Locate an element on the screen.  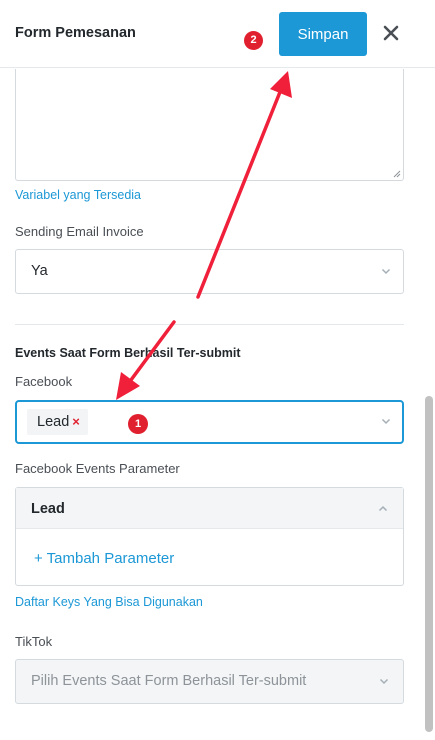
email-invoice-label: Sending Email Invoice is located at coordinates (79, 231).